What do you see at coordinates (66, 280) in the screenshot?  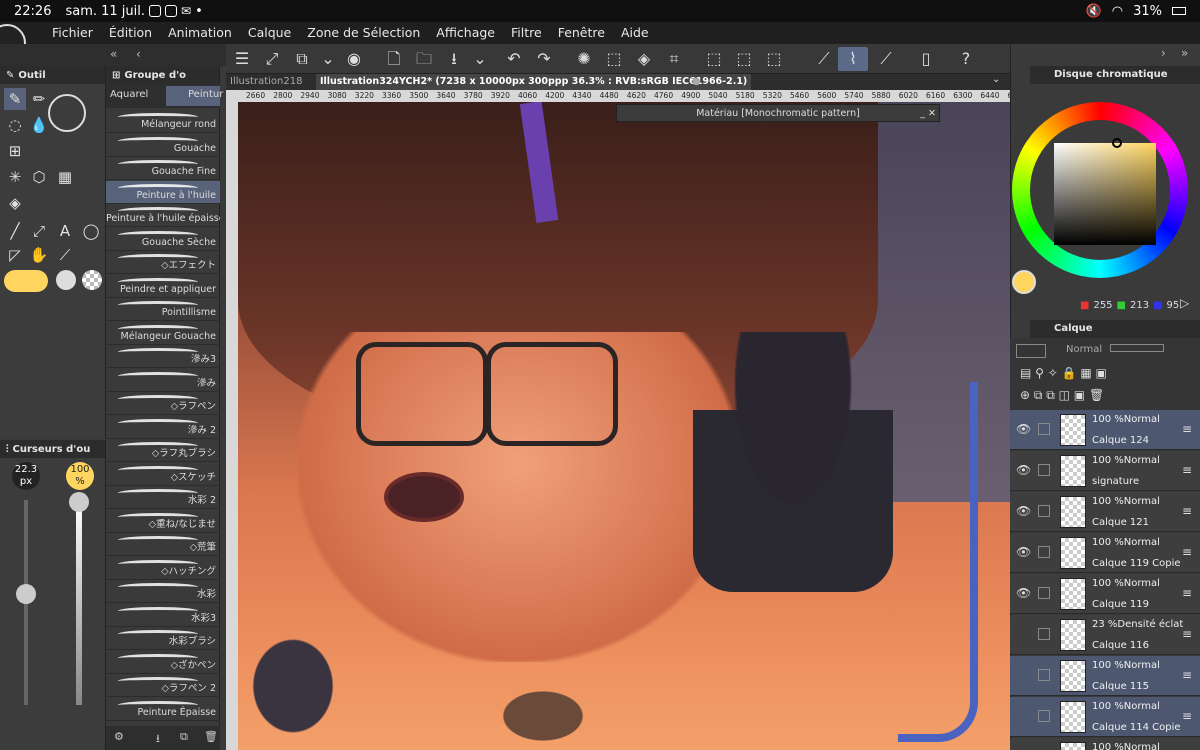 I see `sub-color-swatch` at bounding box center [66, 280].